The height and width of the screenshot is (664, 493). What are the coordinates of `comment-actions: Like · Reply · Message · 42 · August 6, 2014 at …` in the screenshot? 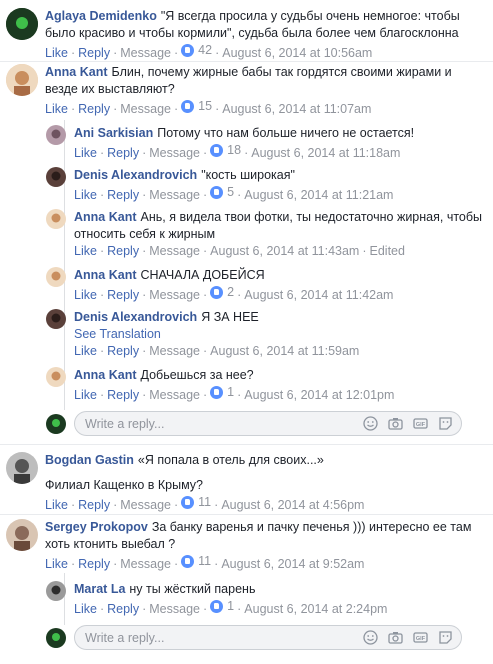 It's located at (209, 51).